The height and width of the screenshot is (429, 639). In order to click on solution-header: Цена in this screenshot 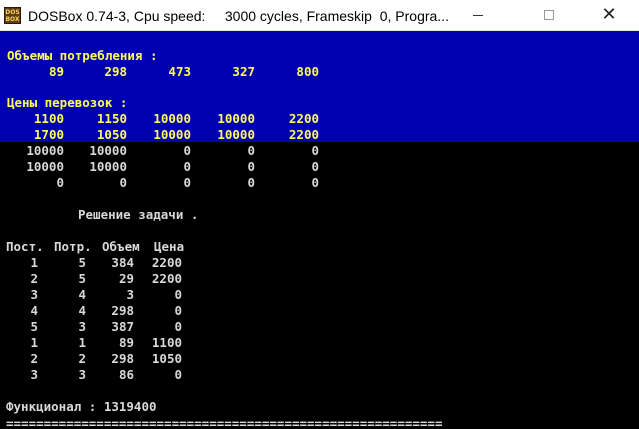, I will do `click(169, 246)`.